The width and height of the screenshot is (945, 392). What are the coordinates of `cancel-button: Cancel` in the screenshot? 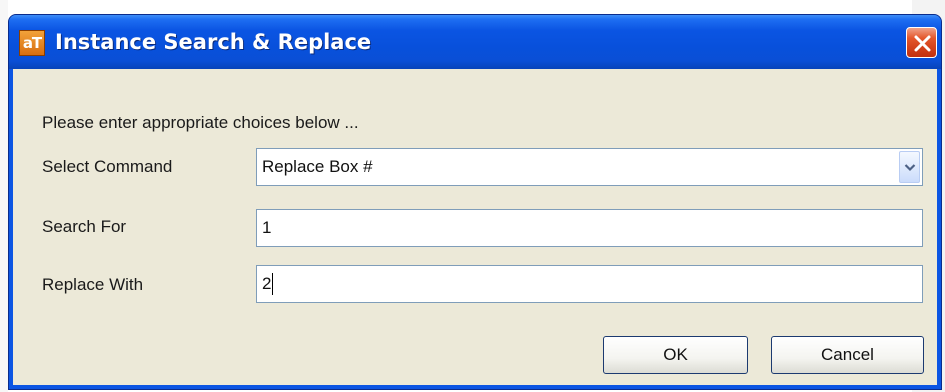 It's located at (847, 355).